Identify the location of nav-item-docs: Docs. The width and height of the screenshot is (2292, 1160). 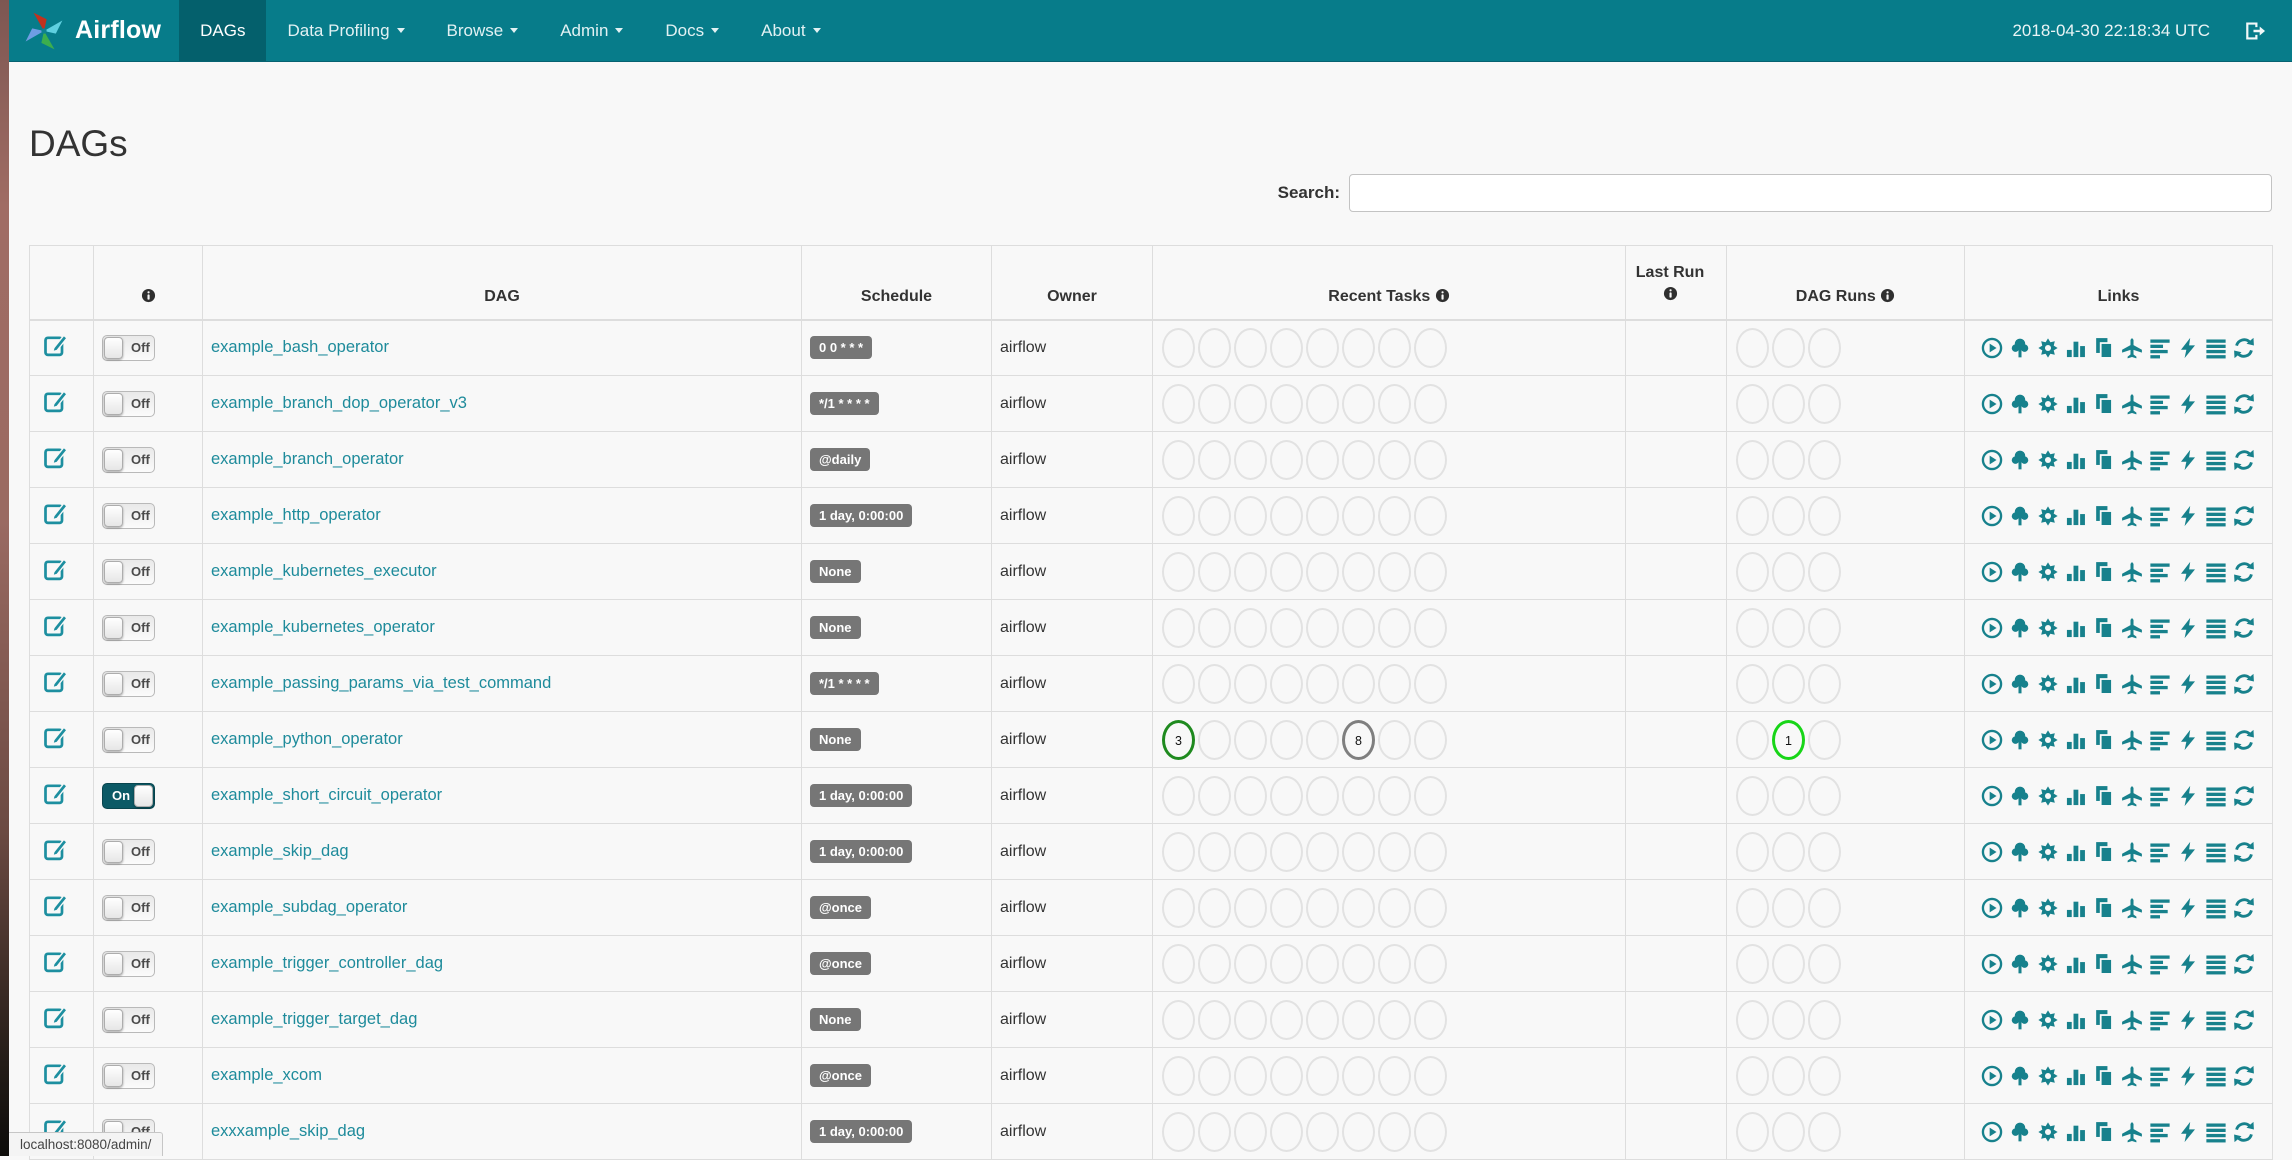
(692, 30).